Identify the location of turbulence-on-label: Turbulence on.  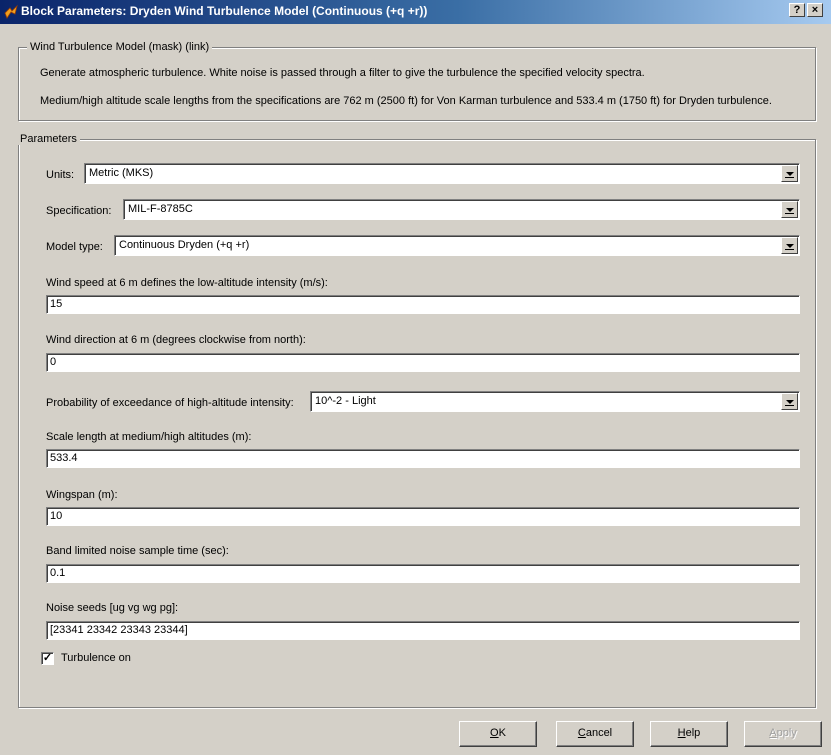
(96, 658).